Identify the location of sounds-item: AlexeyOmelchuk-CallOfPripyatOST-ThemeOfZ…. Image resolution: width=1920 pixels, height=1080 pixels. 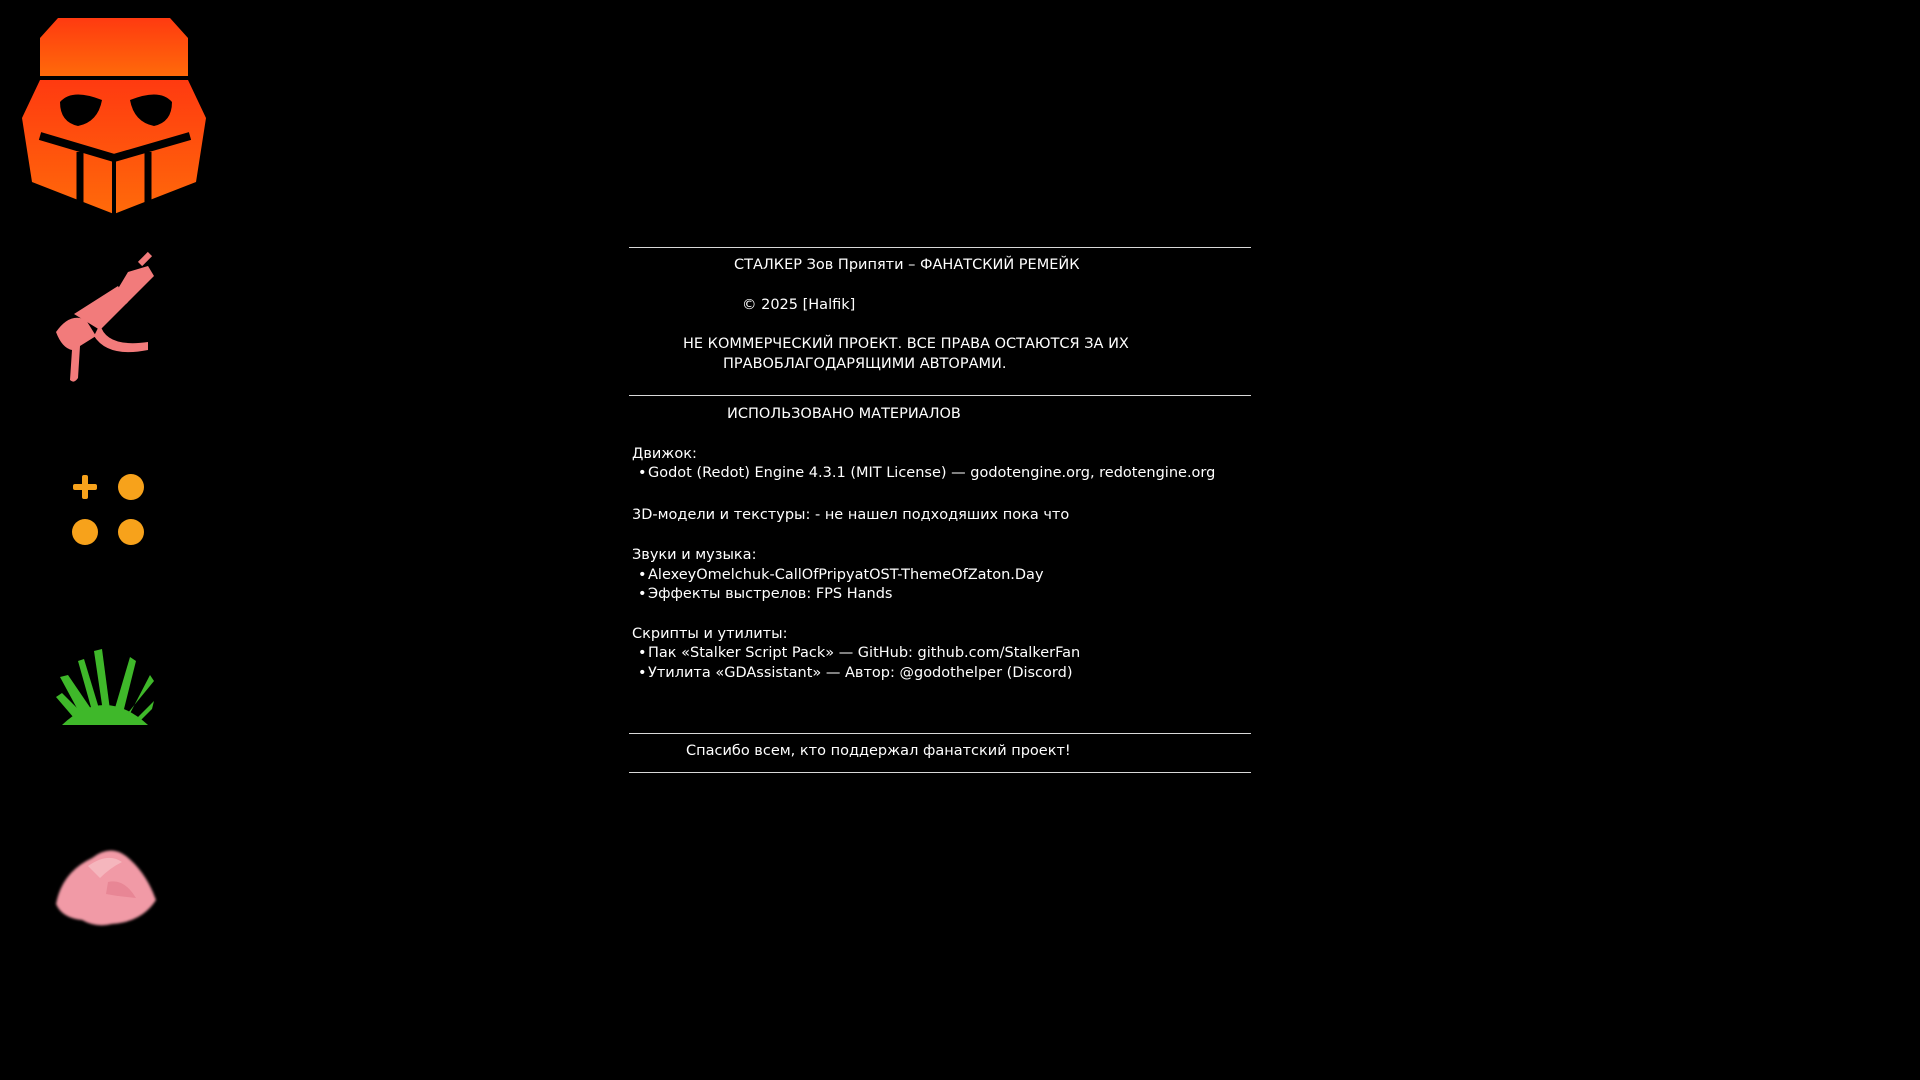
(846, 574).